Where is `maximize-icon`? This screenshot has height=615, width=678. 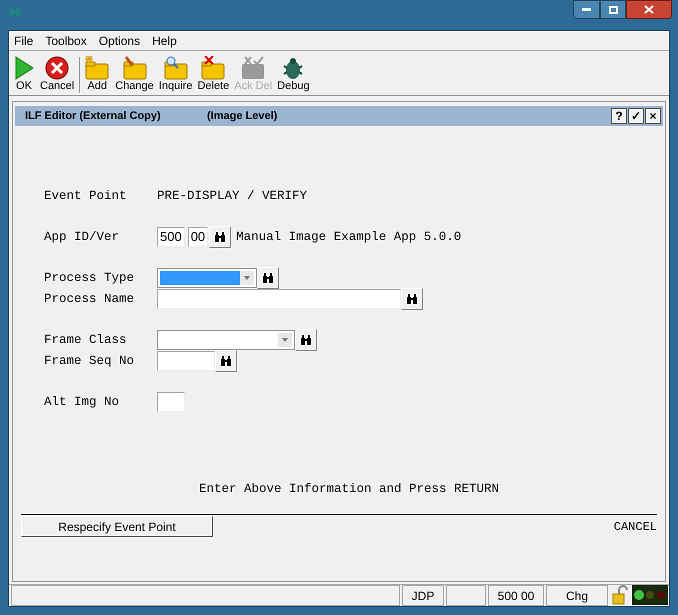 maximize-icon is located at coordinates (613, 10).